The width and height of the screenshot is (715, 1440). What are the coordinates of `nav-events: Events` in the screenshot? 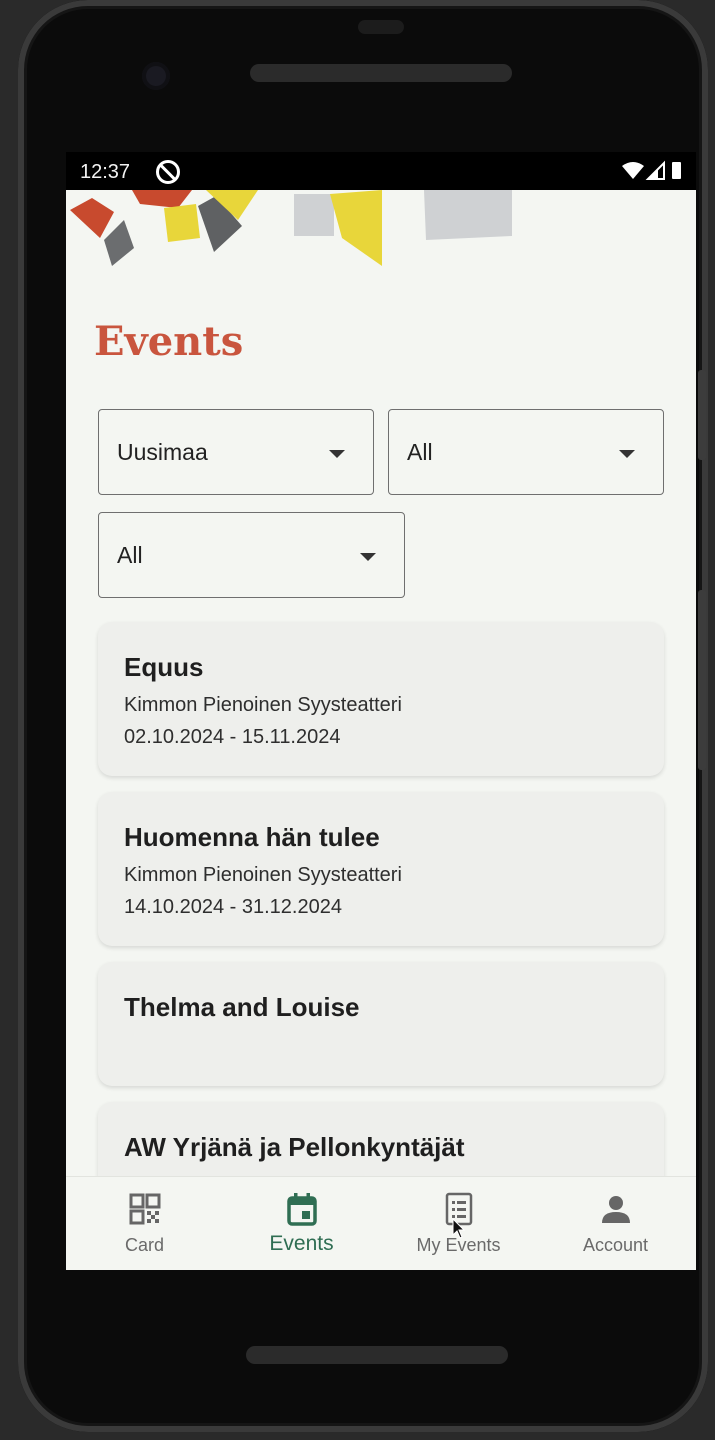 It's located at (301, 1223).